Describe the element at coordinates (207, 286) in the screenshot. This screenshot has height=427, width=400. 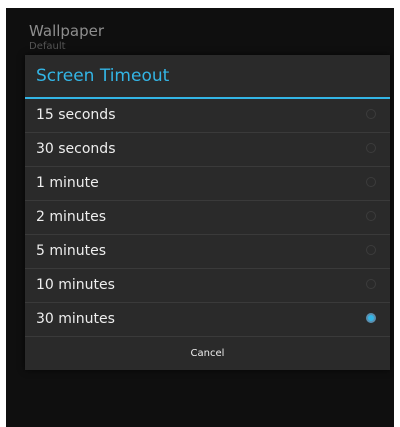
I see `timeout-option-10-minutes: 10 minutes` at that location.